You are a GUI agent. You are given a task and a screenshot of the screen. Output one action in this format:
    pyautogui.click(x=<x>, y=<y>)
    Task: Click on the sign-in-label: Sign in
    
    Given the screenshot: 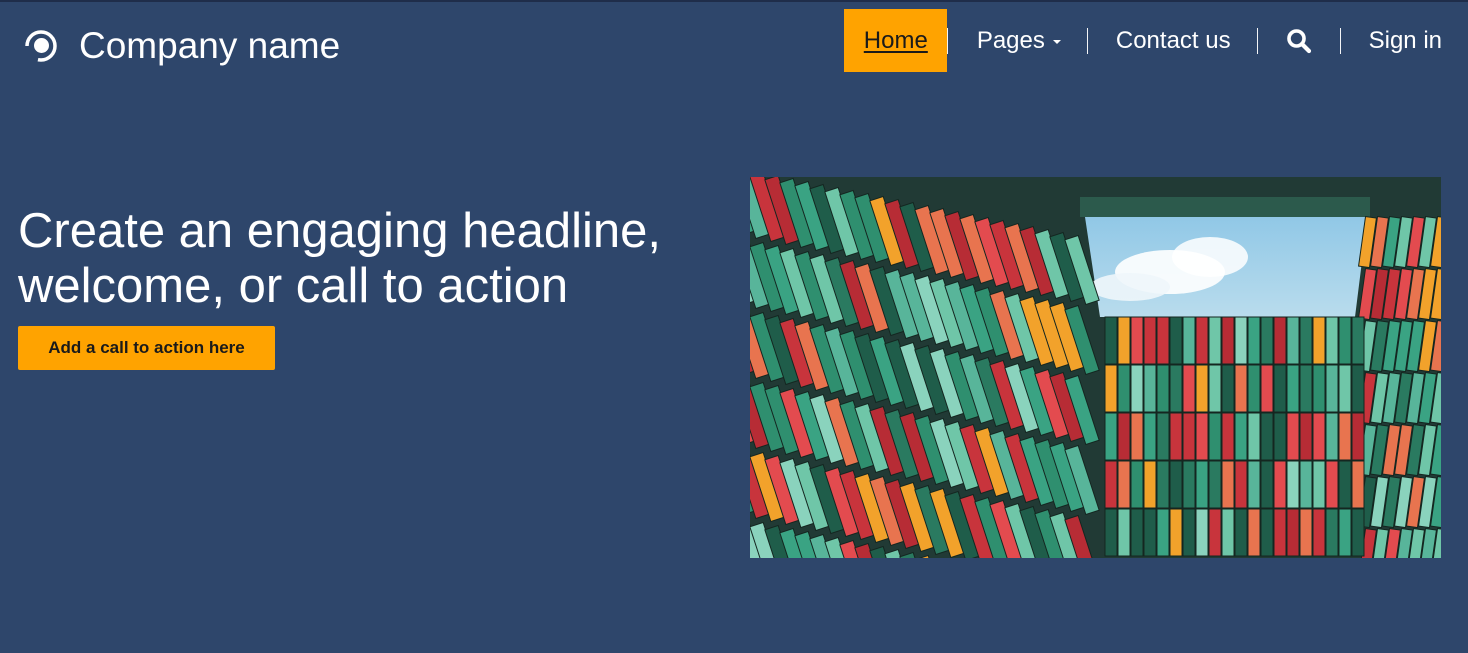 What is the action you would take?
    pyautogui.click(x=1405, y=40)
    